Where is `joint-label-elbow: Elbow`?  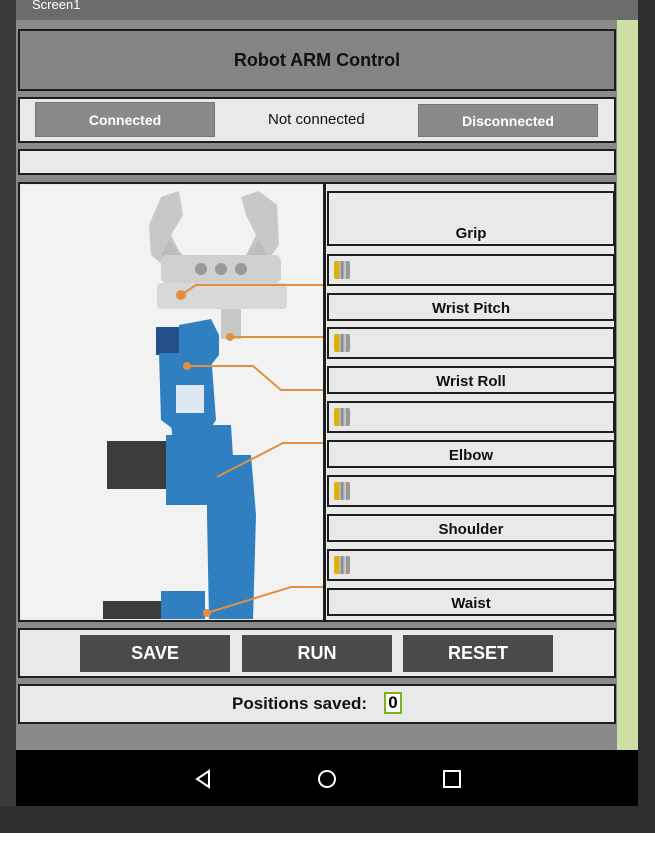
joint-label-elbow: Elbow is located at coordinates (471, 454).